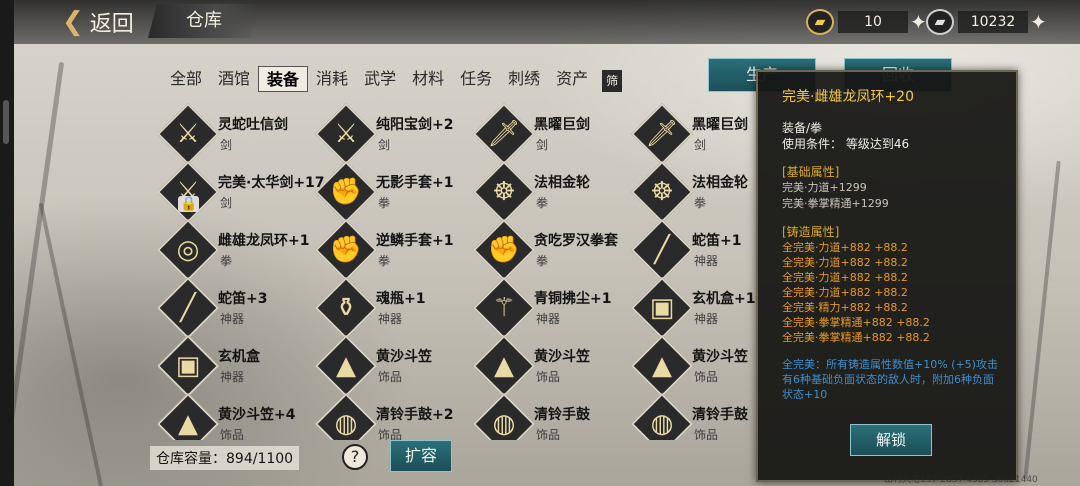 This screenshot has height=486, width=1080. I want to click on item-name: 纯阳宝剑+2, so click(415, 125).